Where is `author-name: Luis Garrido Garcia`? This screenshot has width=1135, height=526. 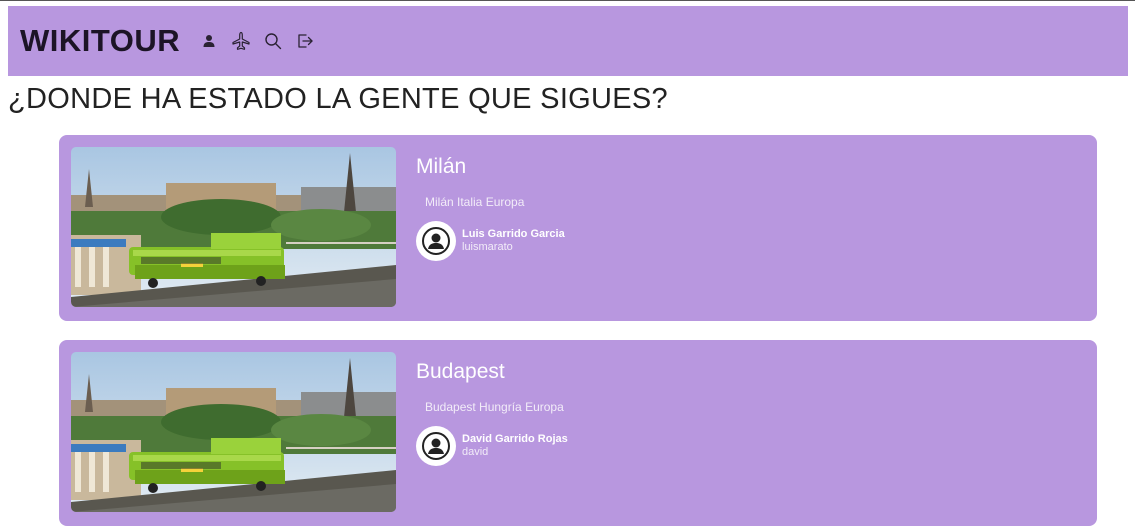 author-name: Luis Garrido Garcia is located at coordinates (513, 234).